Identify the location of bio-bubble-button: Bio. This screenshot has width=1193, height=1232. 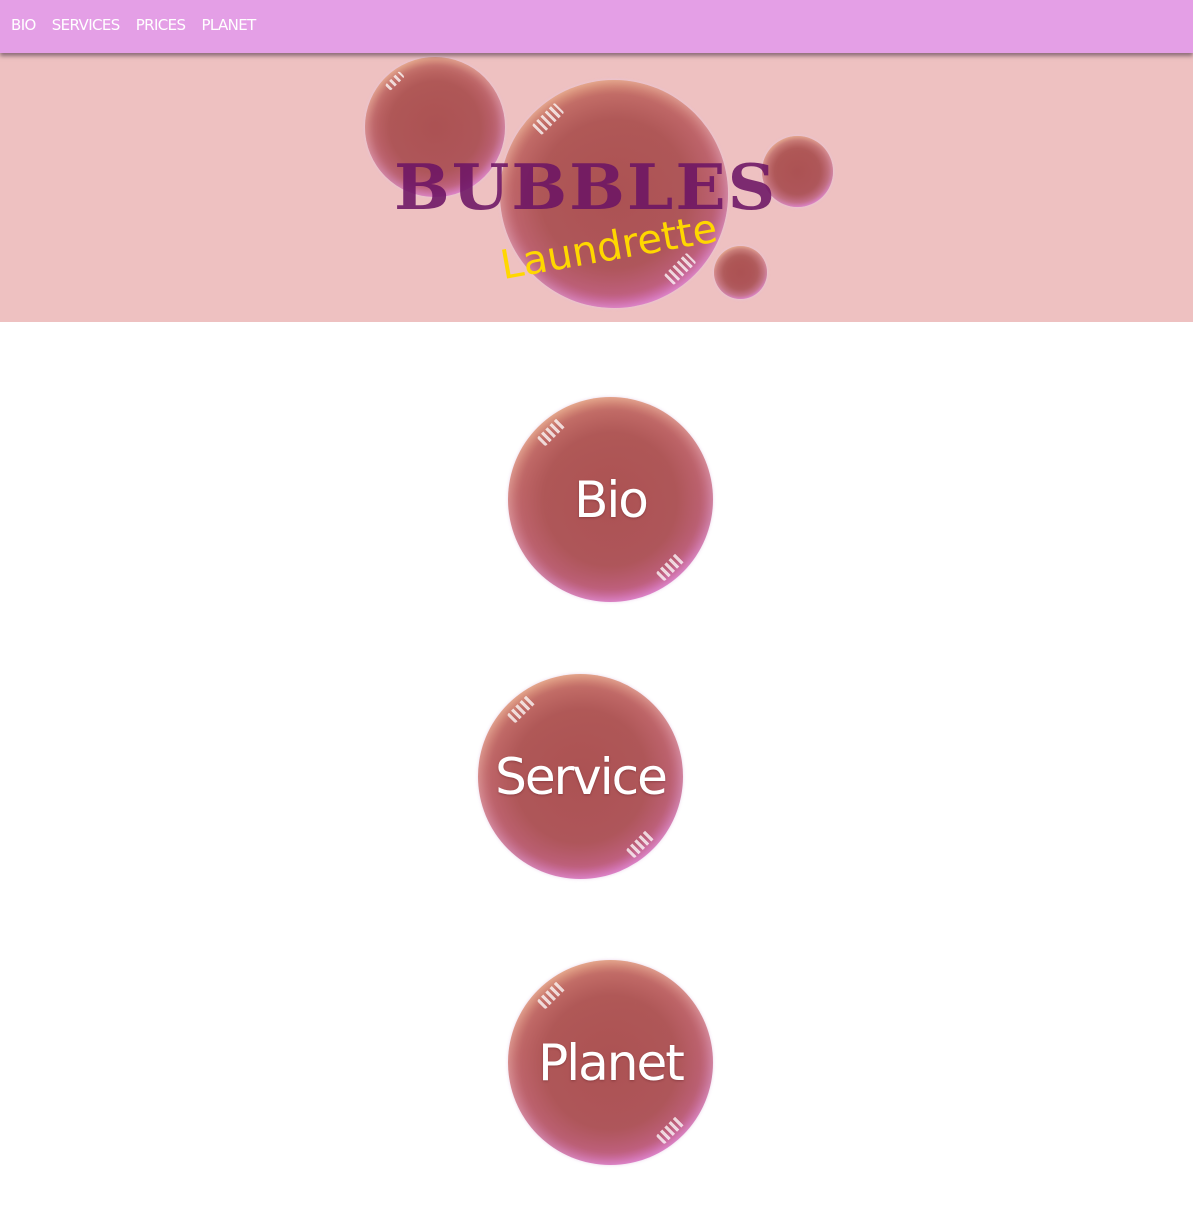
(610, 499).